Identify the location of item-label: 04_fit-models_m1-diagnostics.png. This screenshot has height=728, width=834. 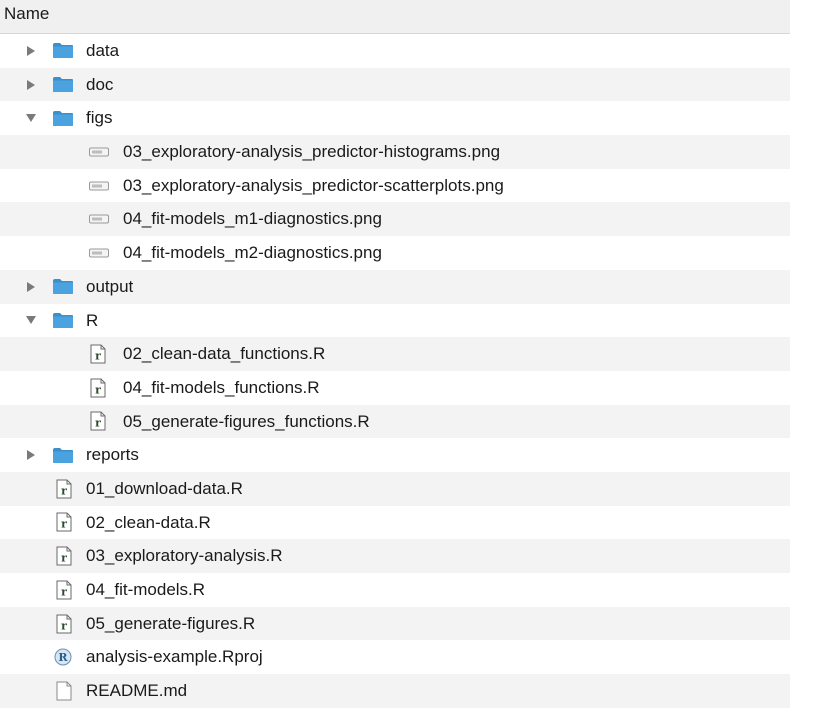
(252, 219).